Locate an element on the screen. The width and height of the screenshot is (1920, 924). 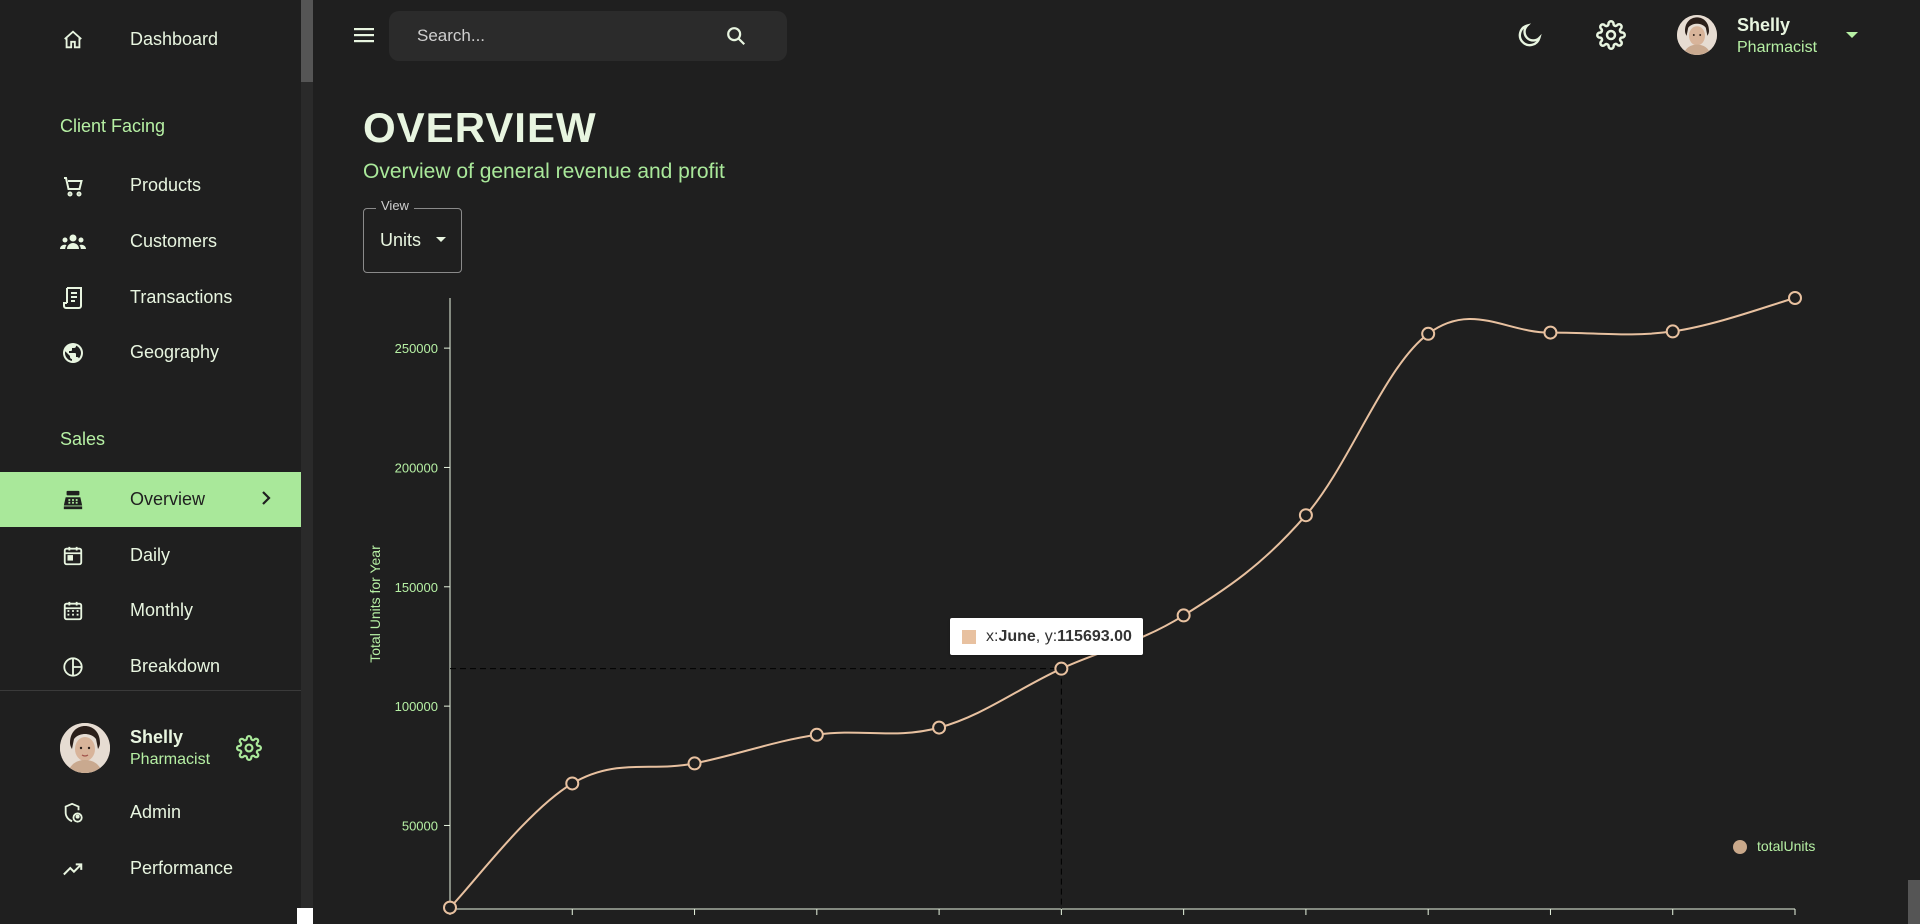
scroll-corner is located at coordinates (305, 916).